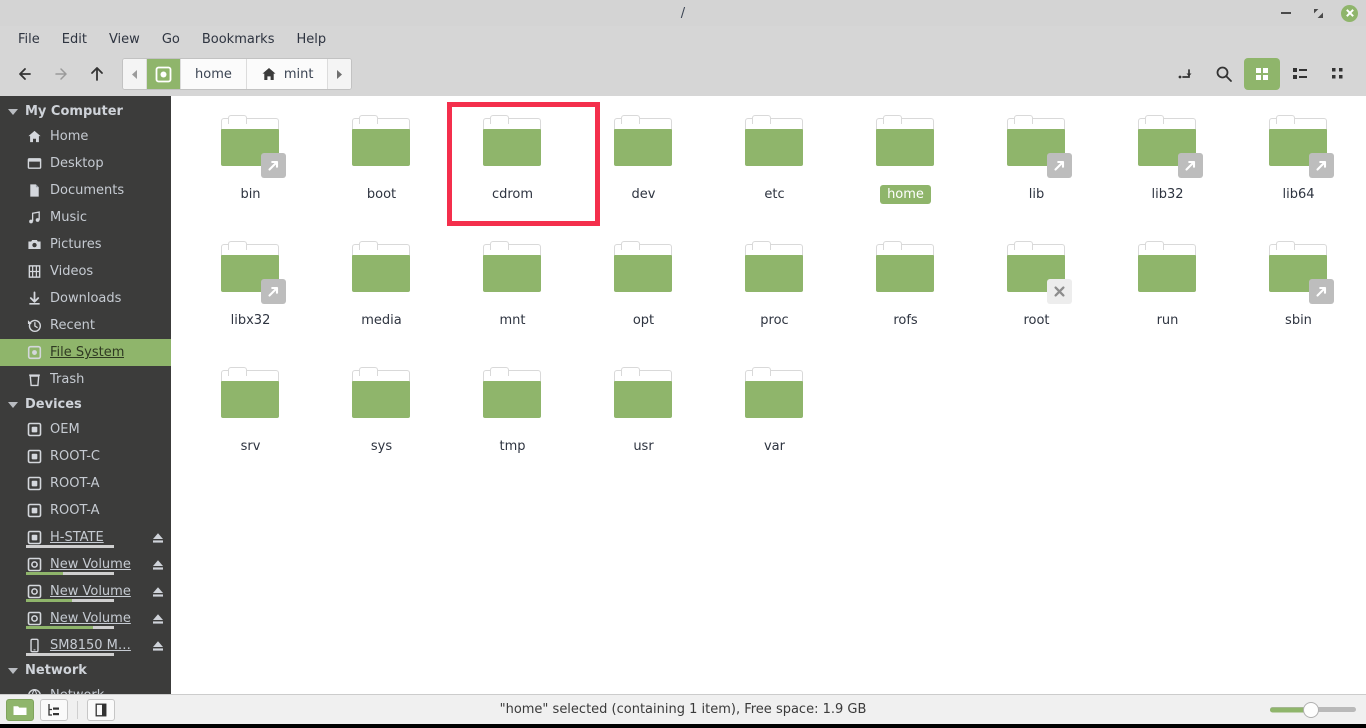 The height and width of the screenshot is (728, 1366). What do you see at coordinates (774, 169) in the screenshot?
I see `file-item: etc` at bounding box center [774, 169].